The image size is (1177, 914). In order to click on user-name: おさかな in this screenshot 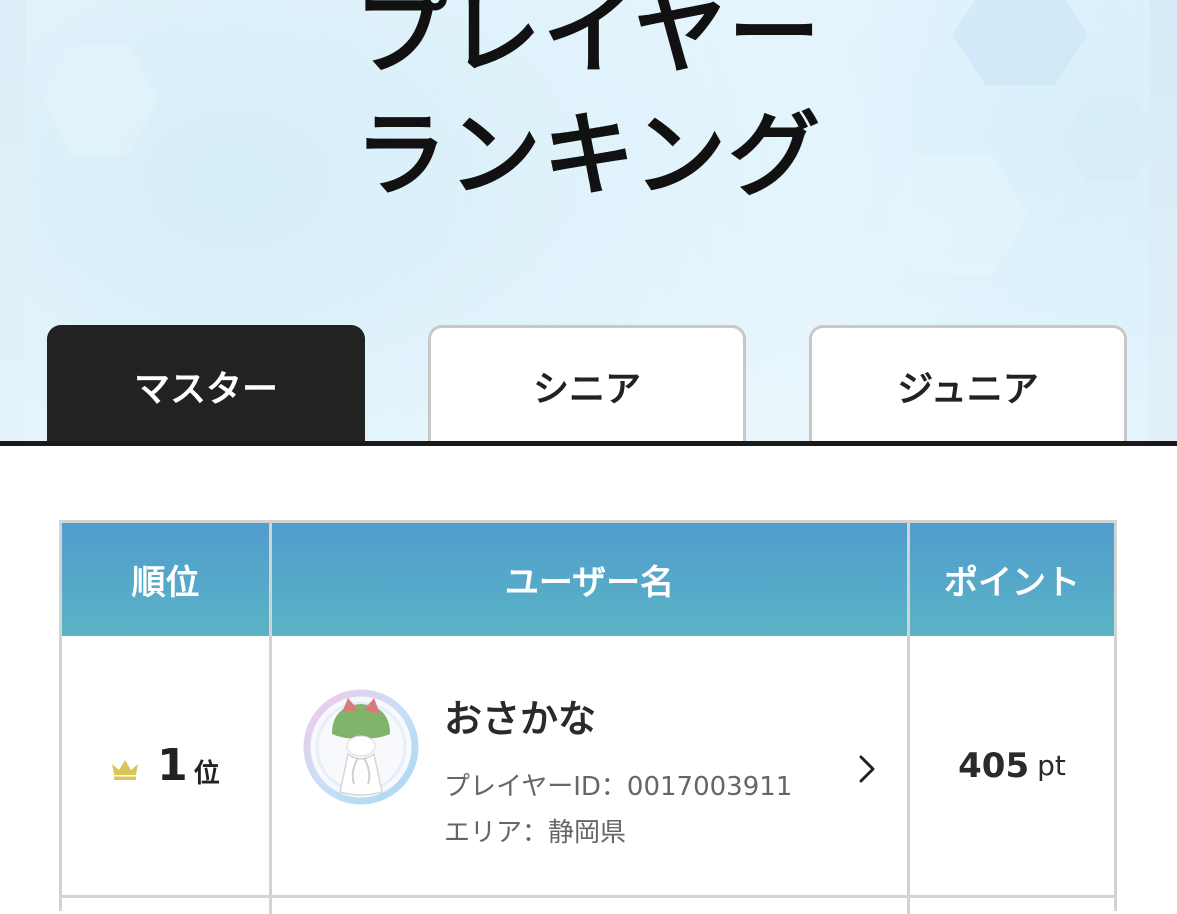, I will do `click(520, 719)`.